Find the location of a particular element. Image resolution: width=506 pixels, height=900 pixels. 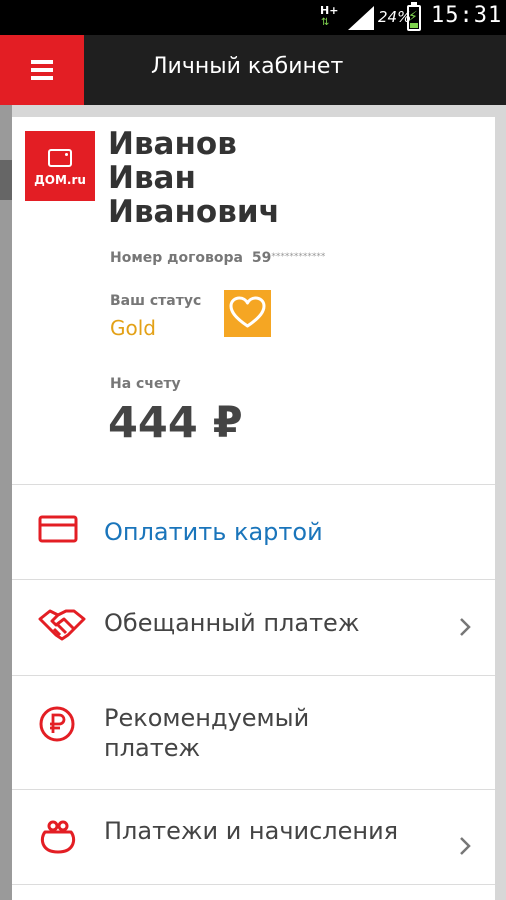

divider is located at coordinates (253, 884).